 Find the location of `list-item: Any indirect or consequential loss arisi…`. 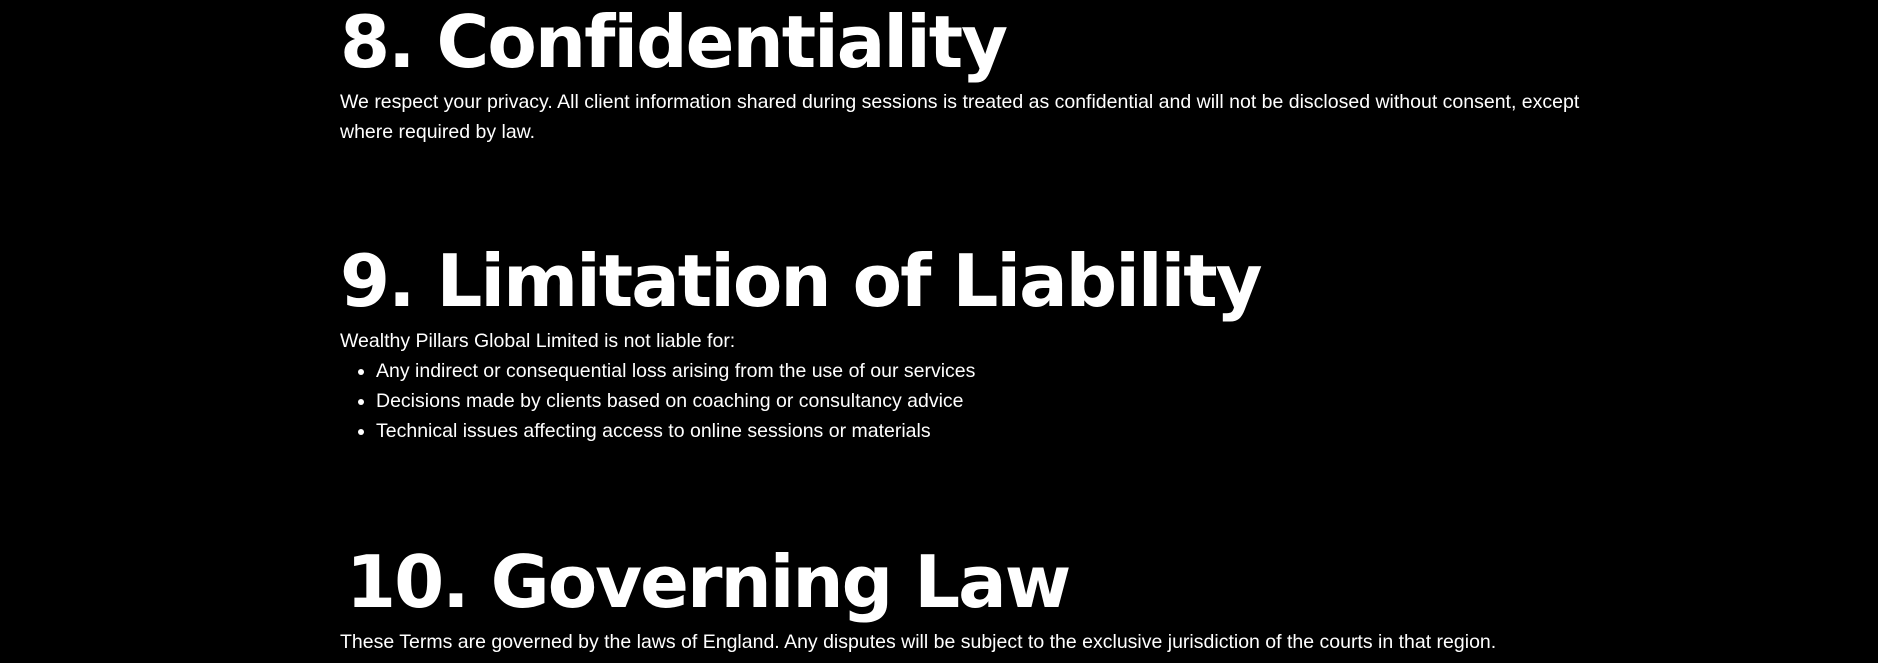

list-item: Any indirect or consequential loss arisi… is located at coordinates (978, 371).